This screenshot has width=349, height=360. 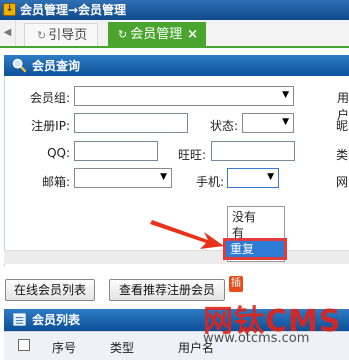 I want to click on dropdown-option-duplicate: 重复, so click(x=255, y=249).